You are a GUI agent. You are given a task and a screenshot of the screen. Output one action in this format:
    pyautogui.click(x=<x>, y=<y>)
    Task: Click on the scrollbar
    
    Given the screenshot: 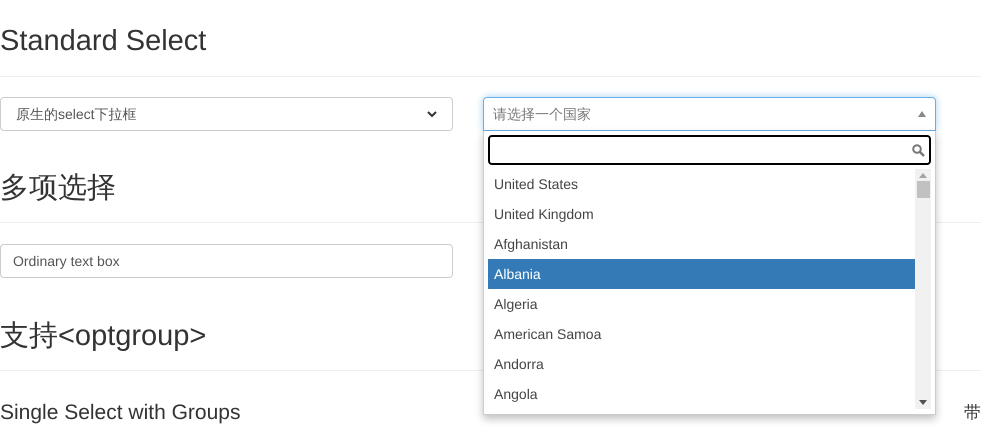 What is the action you would take?
    pyautogui.click(x=923, y=289)
    